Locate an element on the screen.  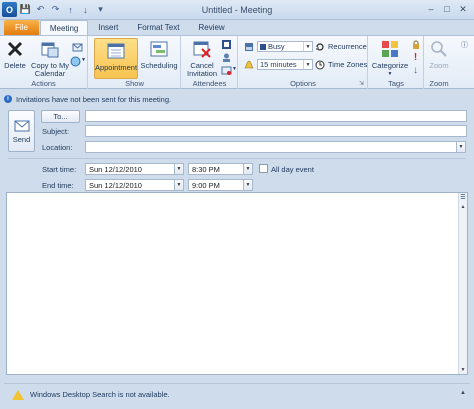
recurrence-icon is located at coordinates (319, 46).